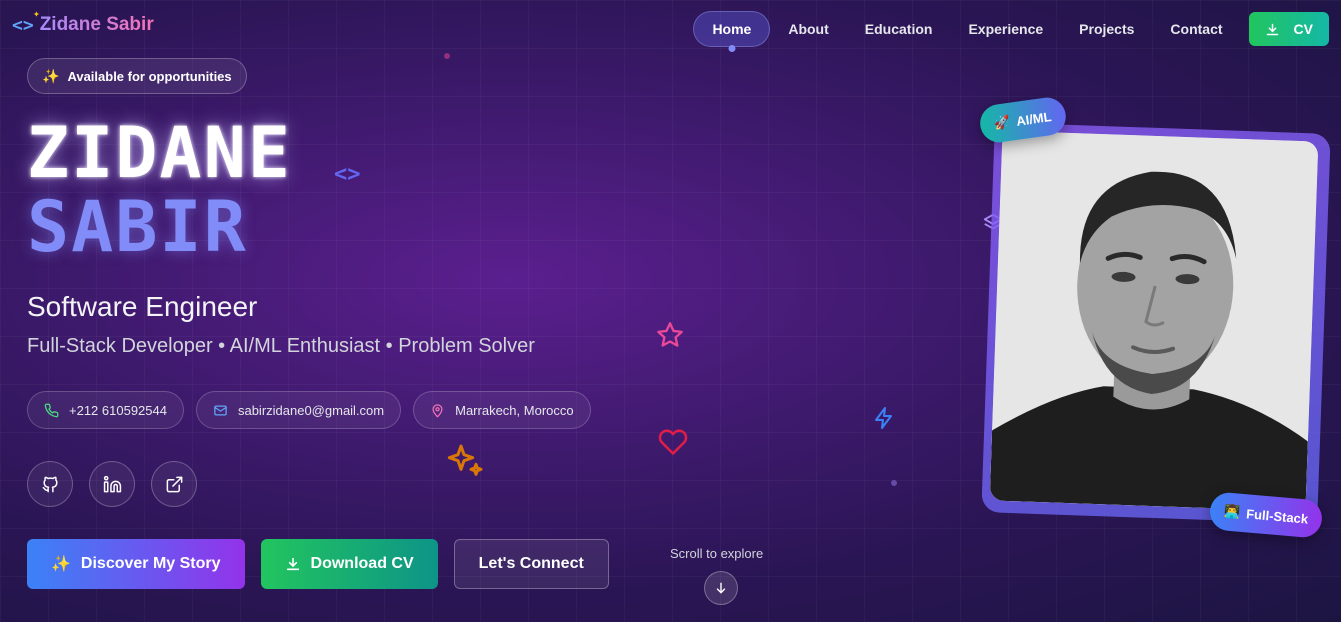 This screenshot has height=622, width=1341. What do you see at coordinates (1002, 122) in the screenshot?
I see `rocket-icon: 🚀` at bounding box center [1002, 122].